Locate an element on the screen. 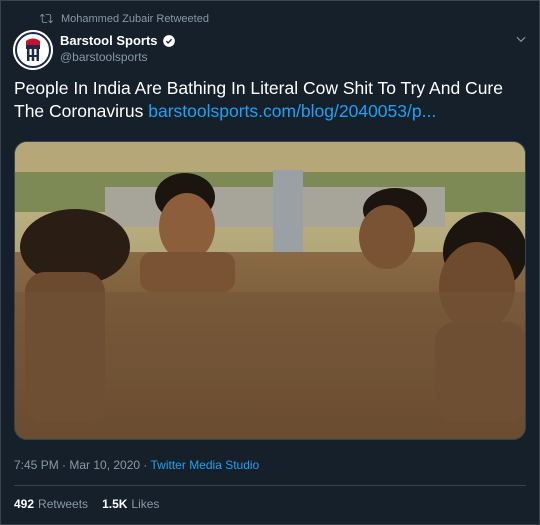  author-name: Barstool Sports is located at coordinates (118, 40).